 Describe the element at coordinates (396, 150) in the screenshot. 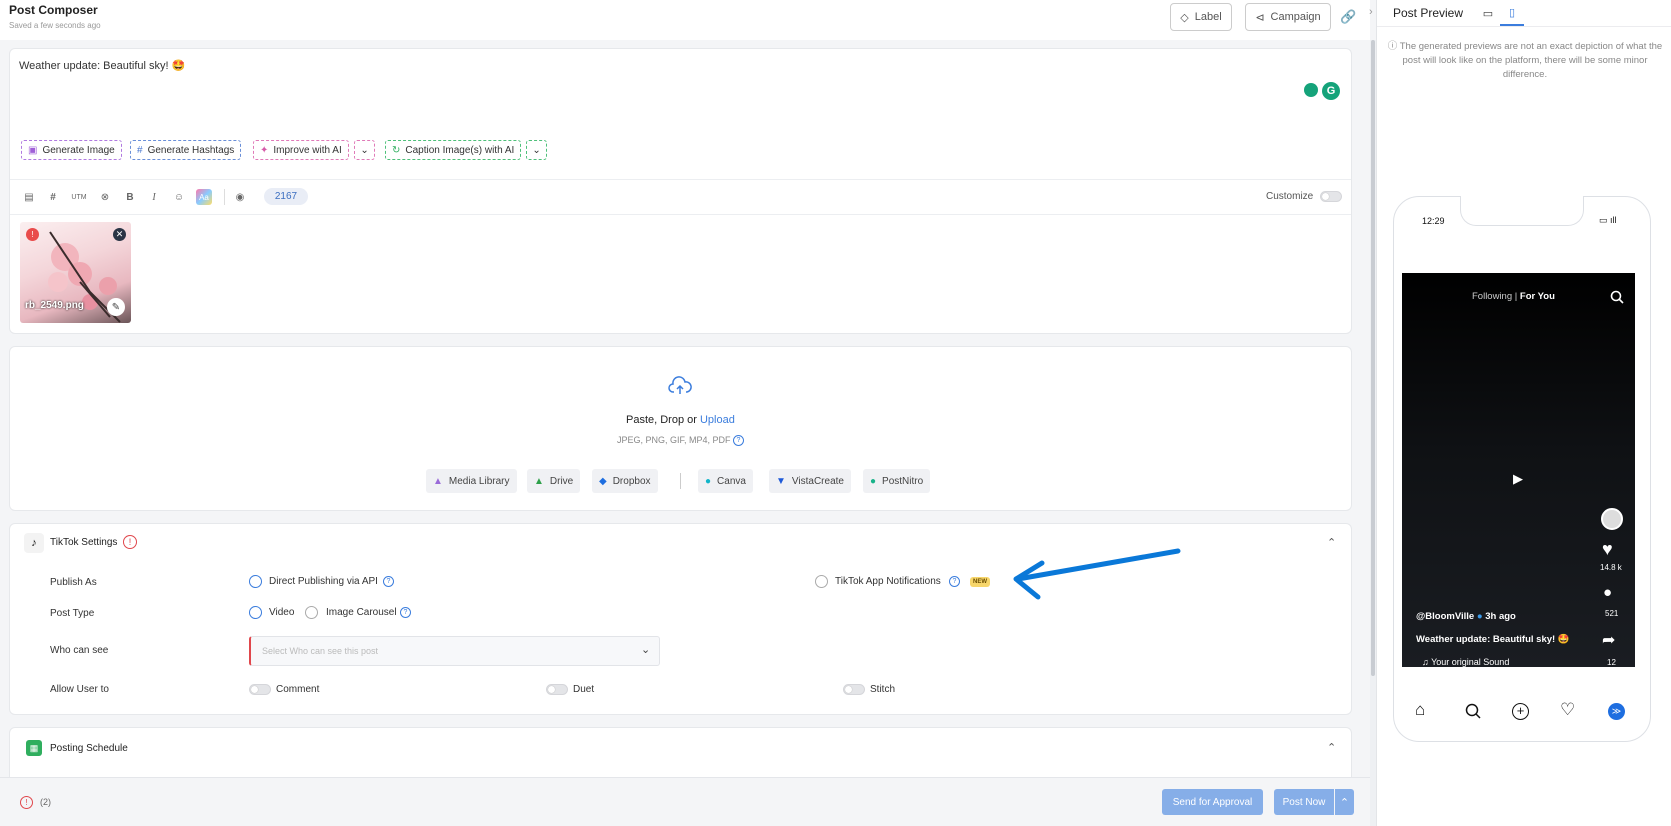

I see `refresh-icon: ↻` at that location.